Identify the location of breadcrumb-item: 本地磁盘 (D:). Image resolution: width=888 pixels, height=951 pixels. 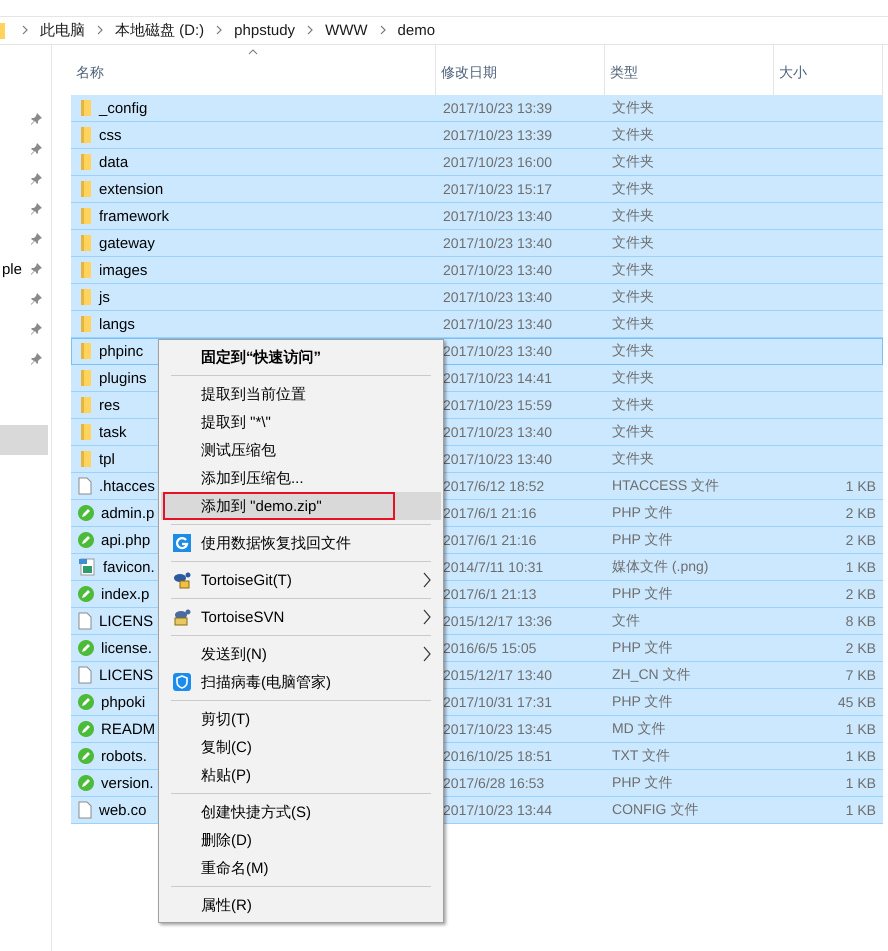
(160, 30).